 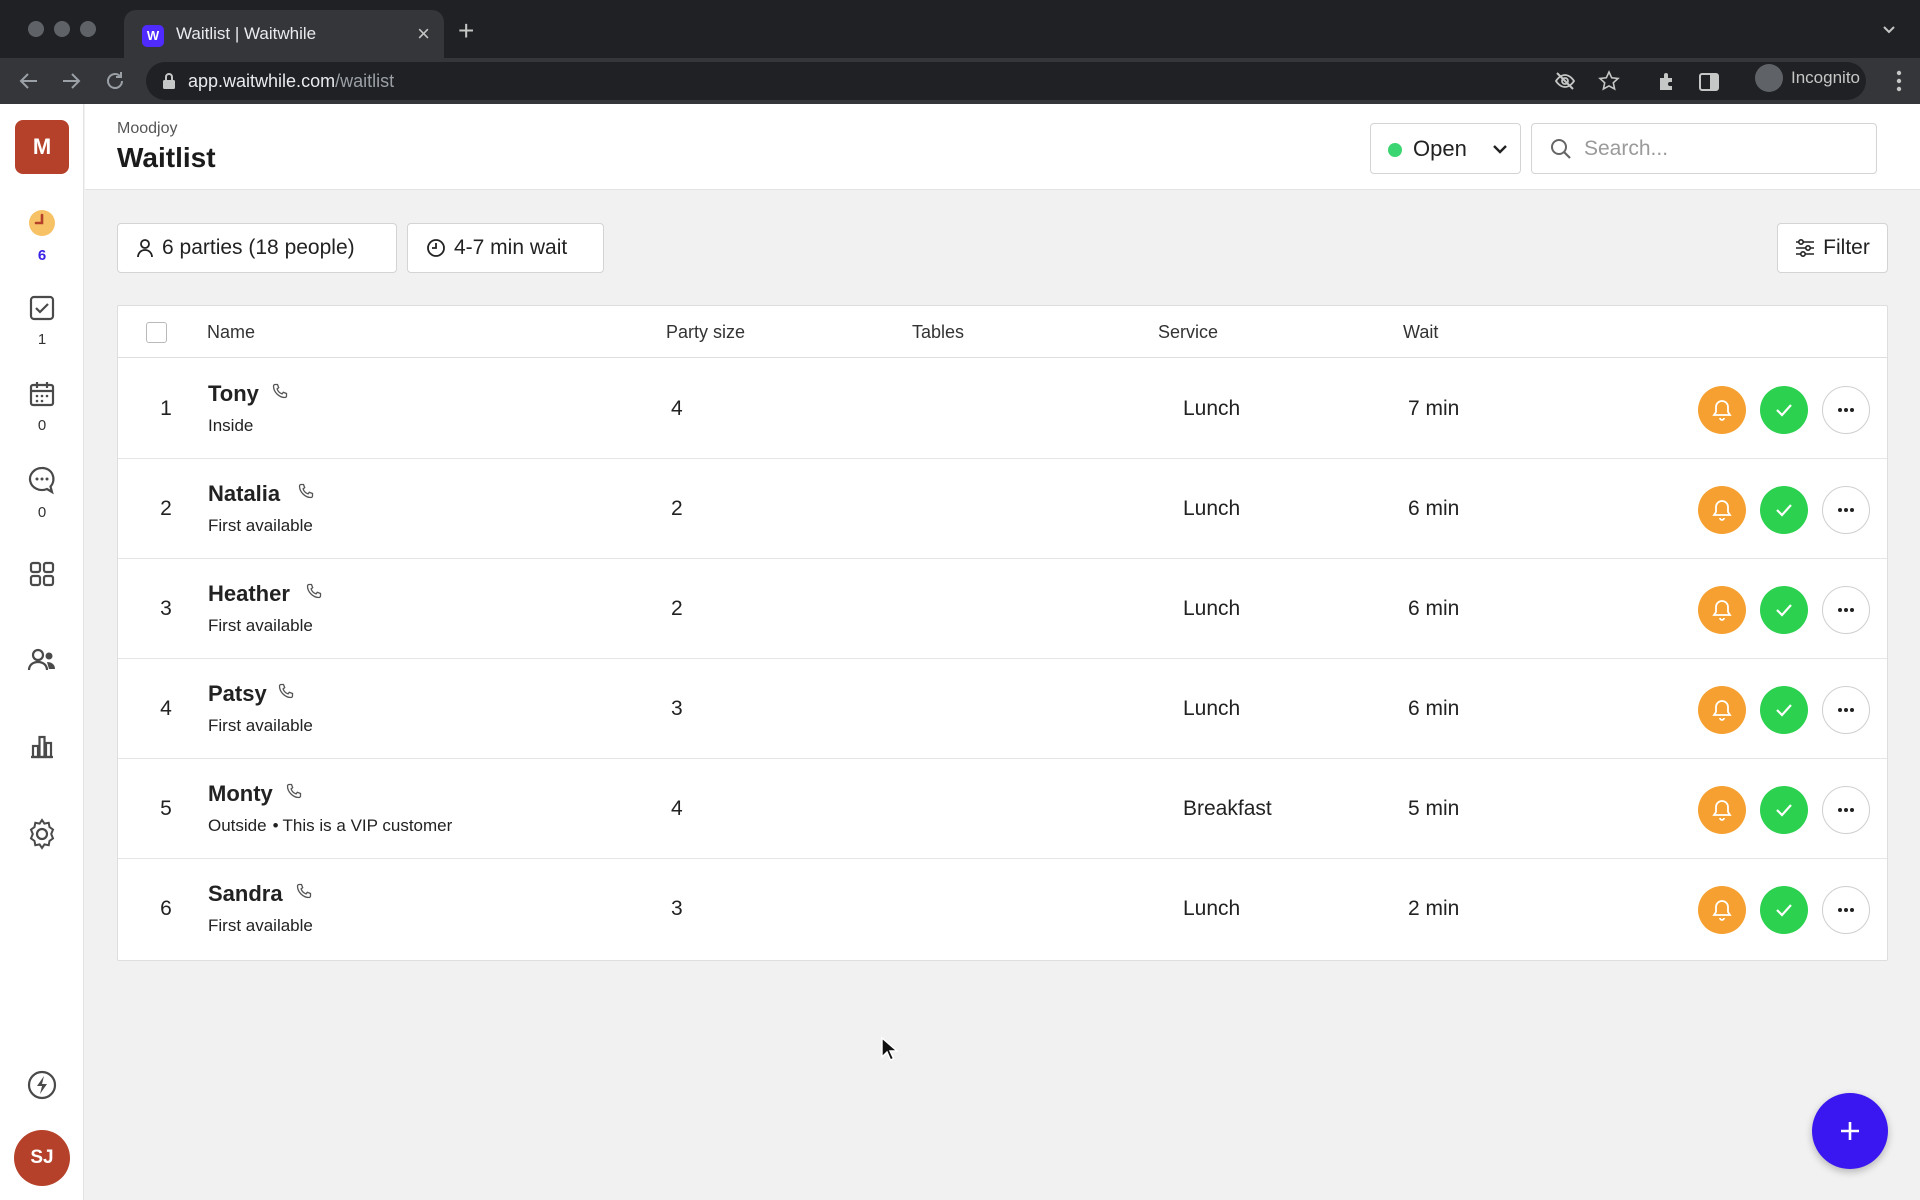 I want to click on sidebar-item-waitlist: 6, so click(x=42, y=236).